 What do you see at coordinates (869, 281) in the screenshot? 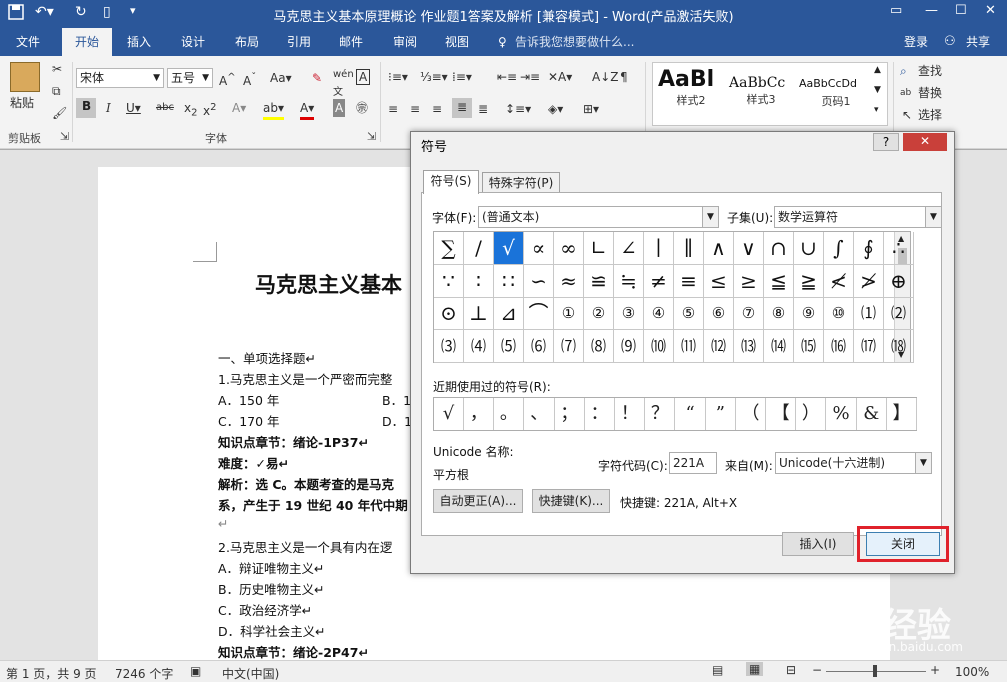
I see `symbol-cell: ≯` at bounding box center [869, 281].